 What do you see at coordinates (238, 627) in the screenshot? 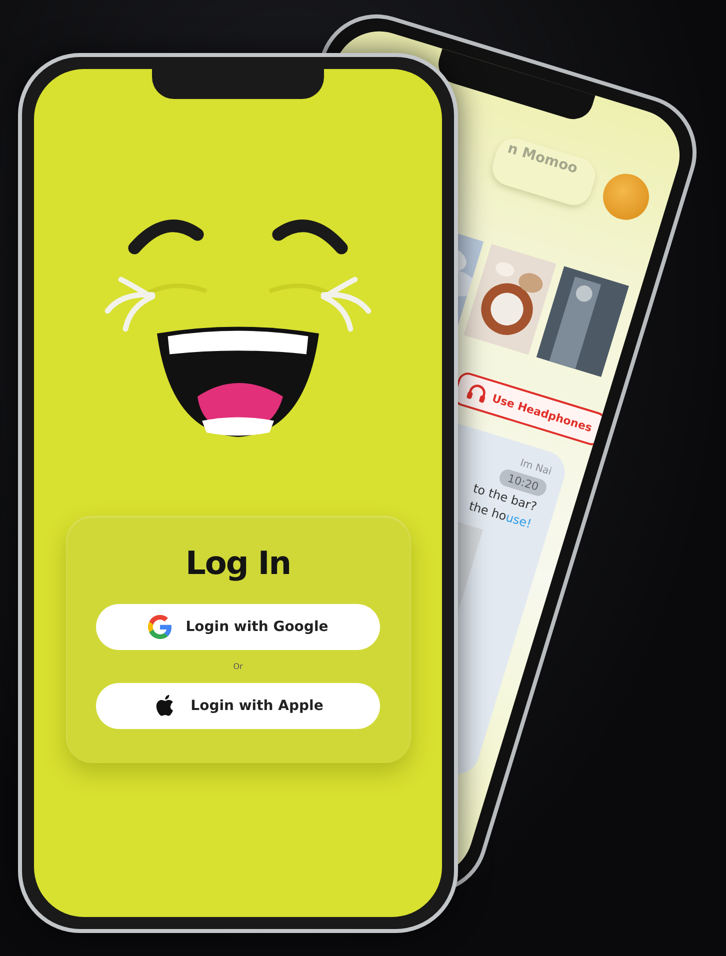
I see `login-button: Login with Google` at bounding box center [238, 627].